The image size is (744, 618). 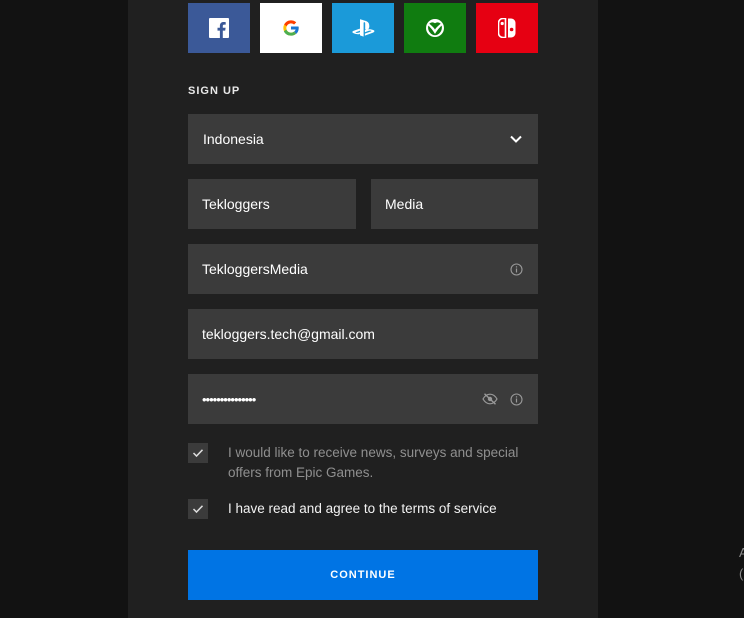 I want to click on tos-checkbox, so click(x=198, y=509).